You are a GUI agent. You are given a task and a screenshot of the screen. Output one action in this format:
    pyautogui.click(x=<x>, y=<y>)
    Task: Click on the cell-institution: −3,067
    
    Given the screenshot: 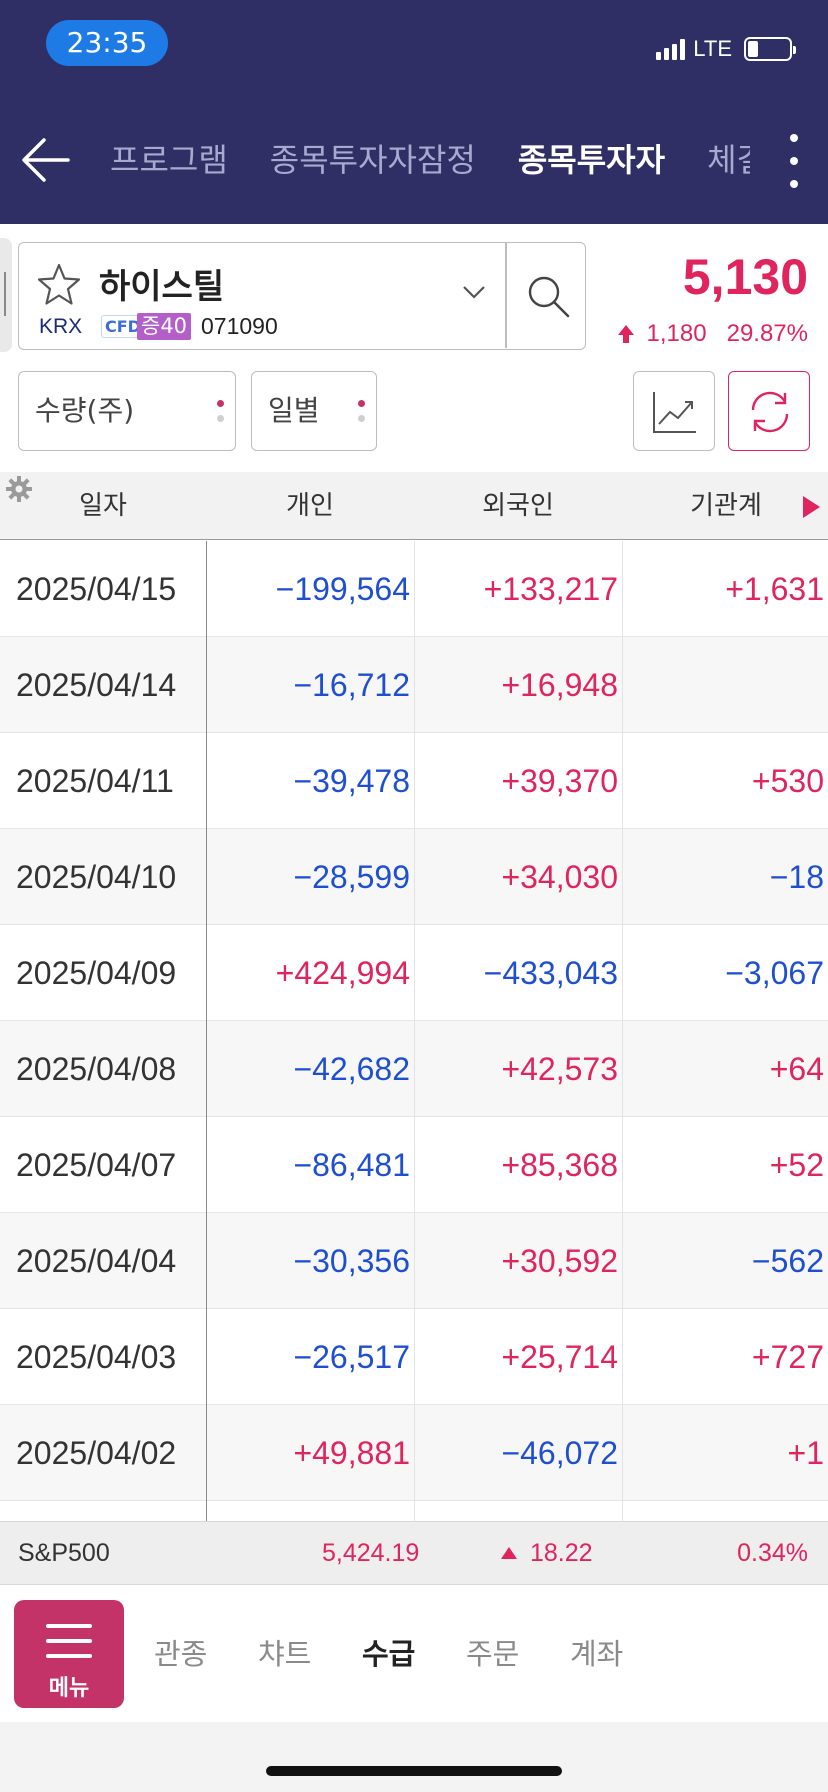 What is the action you would take?
    pyautogui.click(x=774, y=973)
    